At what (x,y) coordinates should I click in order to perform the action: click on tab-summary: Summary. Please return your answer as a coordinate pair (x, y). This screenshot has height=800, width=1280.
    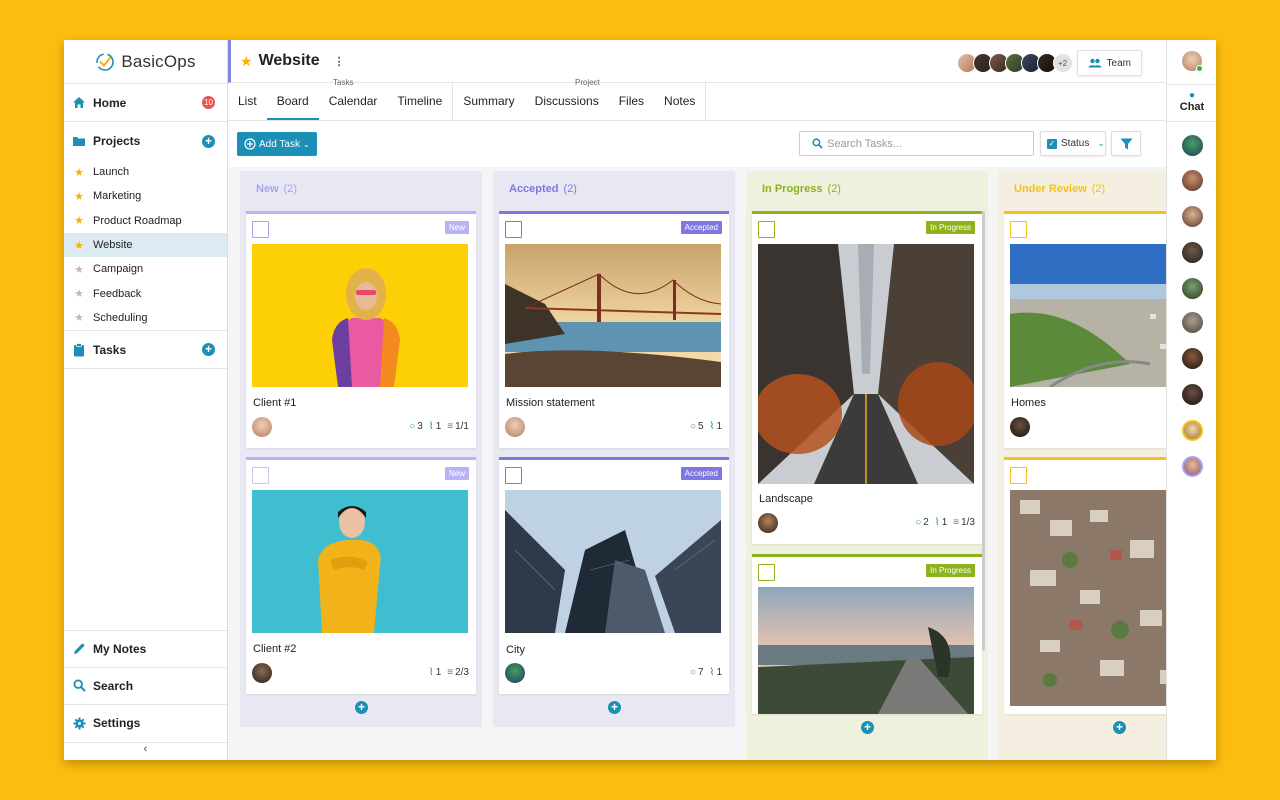
    Looking at the image, I should click on (488, 101).